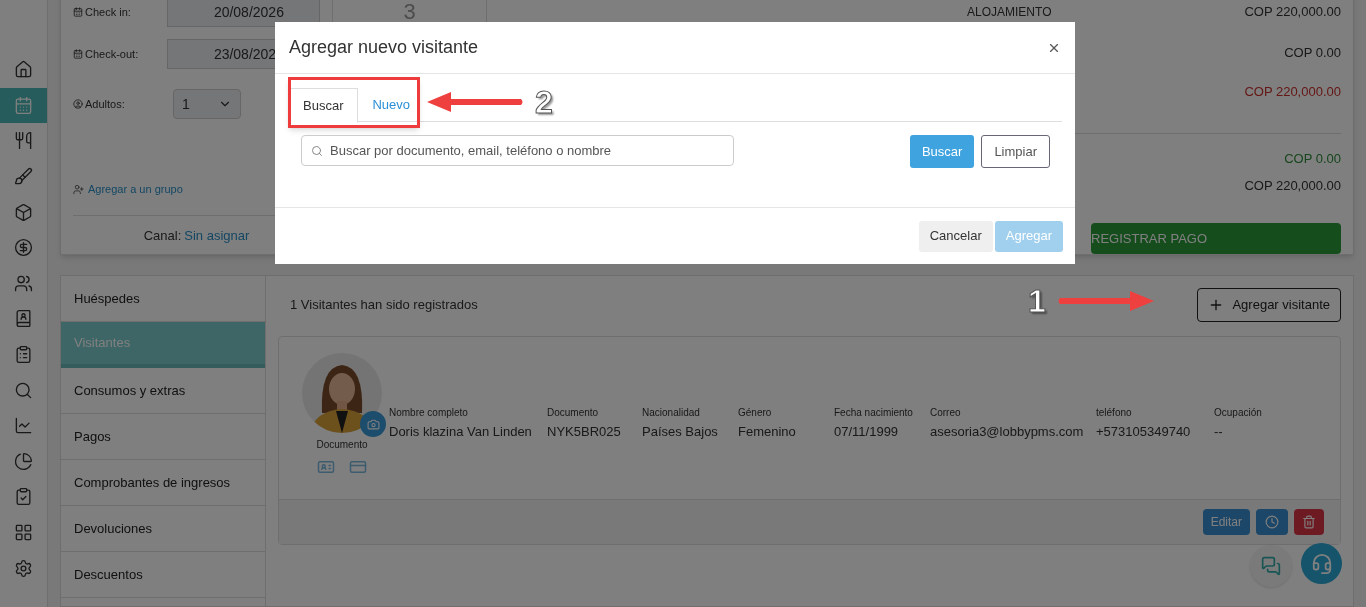  What do you see at coordinates (135, 189) in the screenshot?
I see `group-link: Agregar a un grupo` at bounding box center [135, 189].